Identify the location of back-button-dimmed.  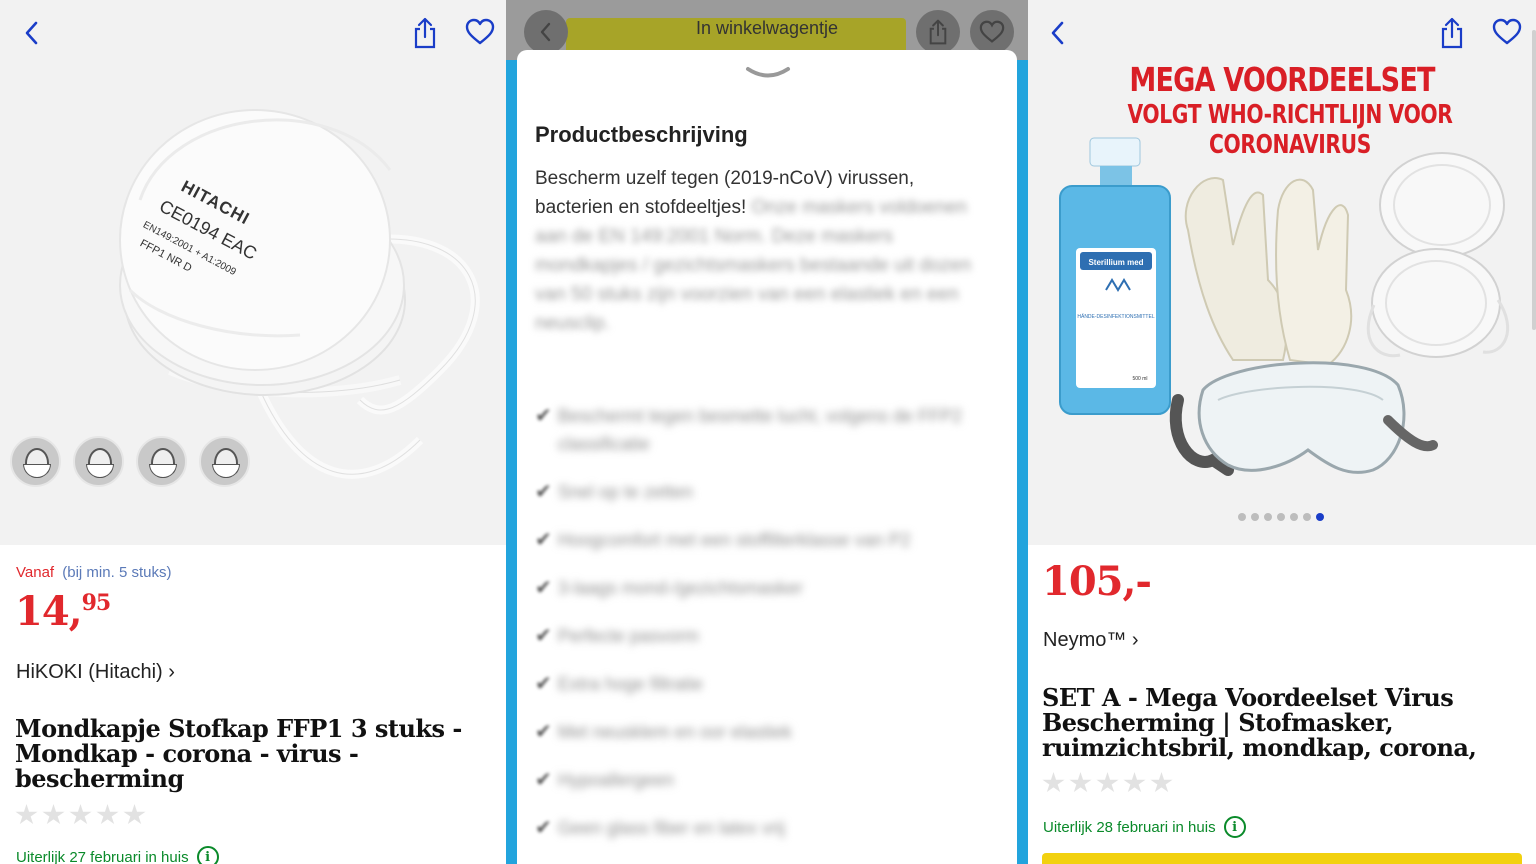
(546, 32).